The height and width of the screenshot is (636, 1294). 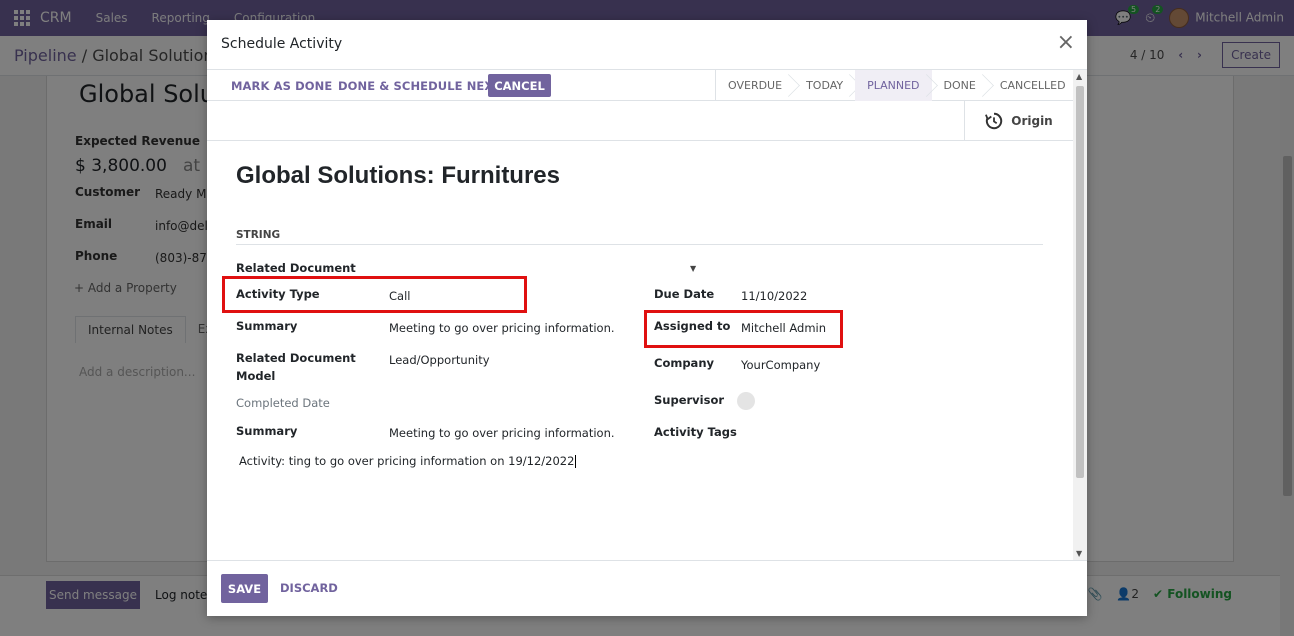 I want to click on company-label: Company, so click(x=684, y=363).